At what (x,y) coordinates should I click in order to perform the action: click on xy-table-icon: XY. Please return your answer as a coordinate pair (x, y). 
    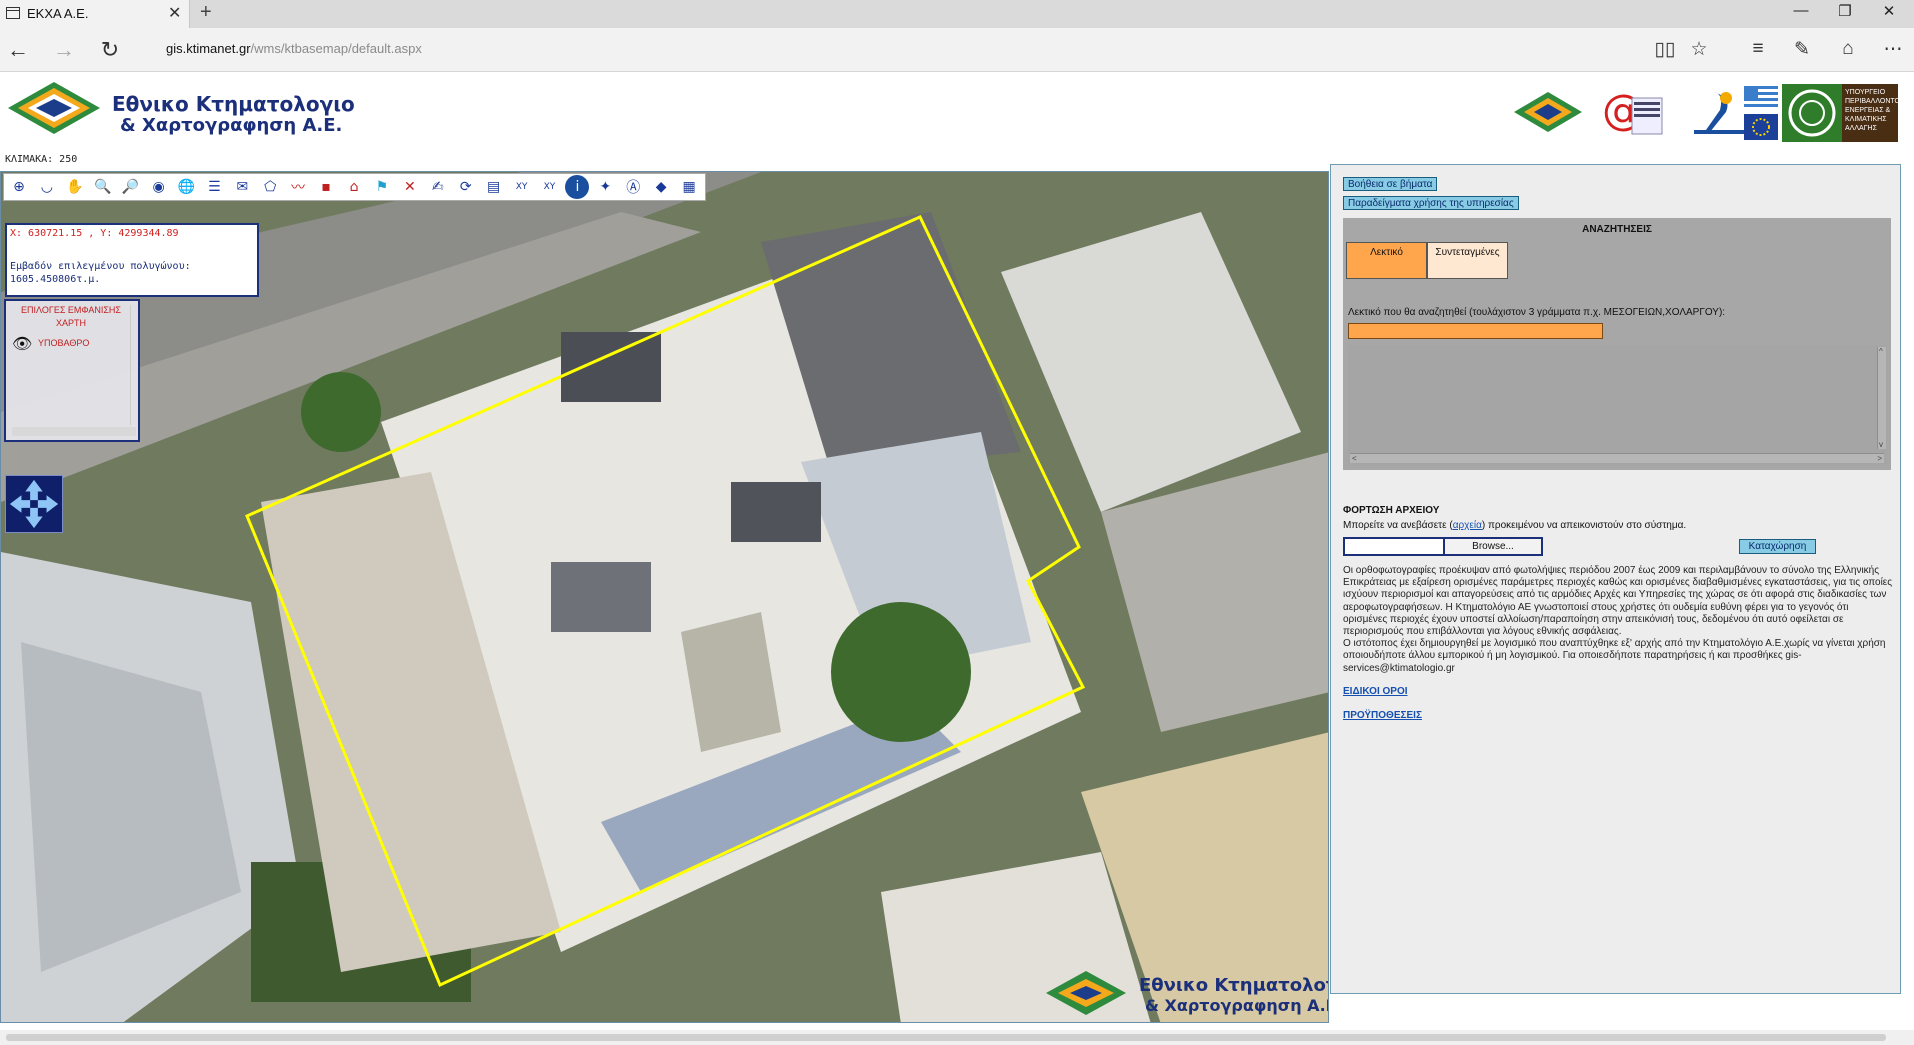
    Looking at the image, I should click on (522, 187).